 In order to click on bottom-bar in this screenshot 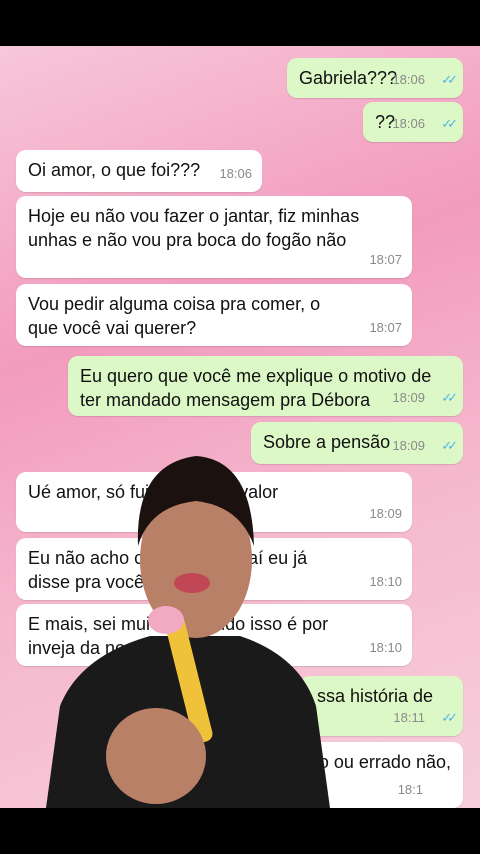, I will do `click(240, 831)`.